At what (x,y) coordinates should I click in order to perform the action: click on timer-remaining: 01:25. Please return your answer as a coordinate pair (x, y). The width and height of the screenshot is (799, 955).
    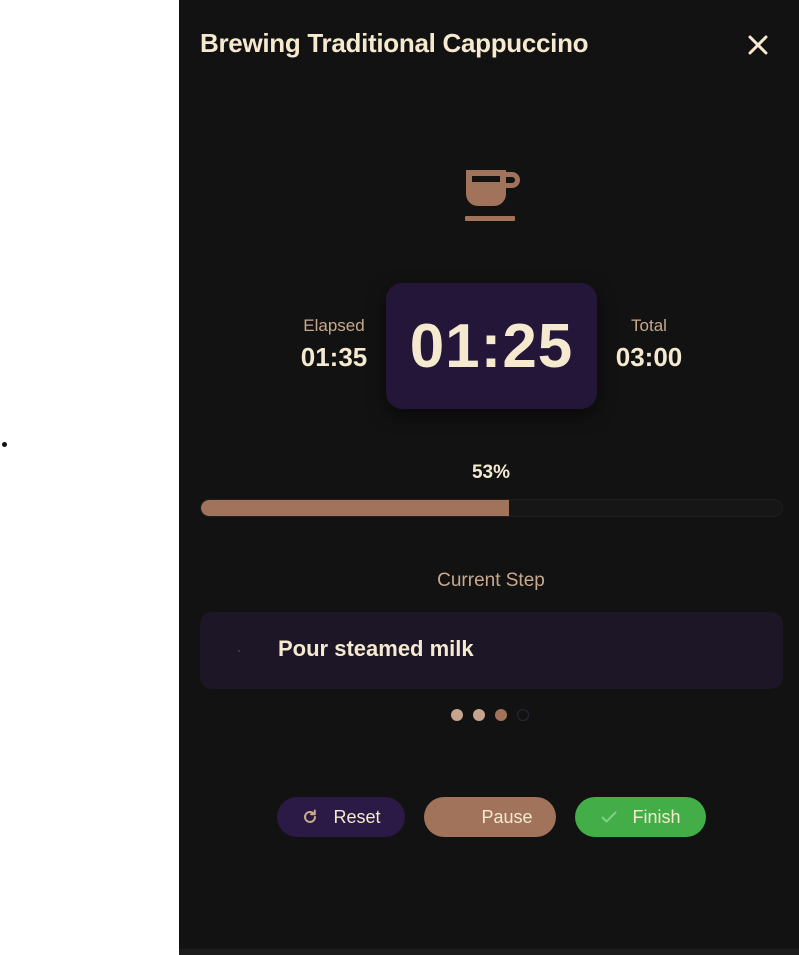
    Looking at the image, I should click on (491, 346).